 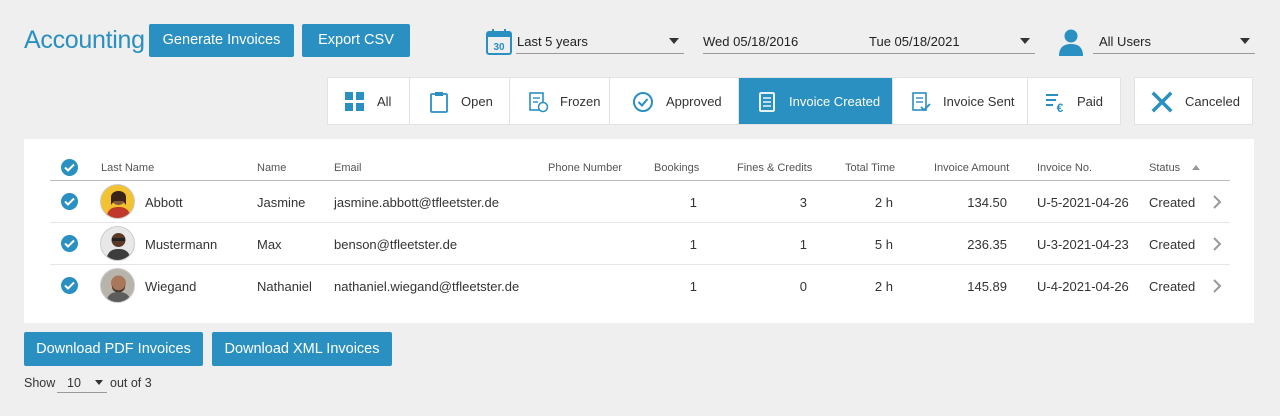 I want to click on calendar-icon: 30, so click(x=499, y=42).